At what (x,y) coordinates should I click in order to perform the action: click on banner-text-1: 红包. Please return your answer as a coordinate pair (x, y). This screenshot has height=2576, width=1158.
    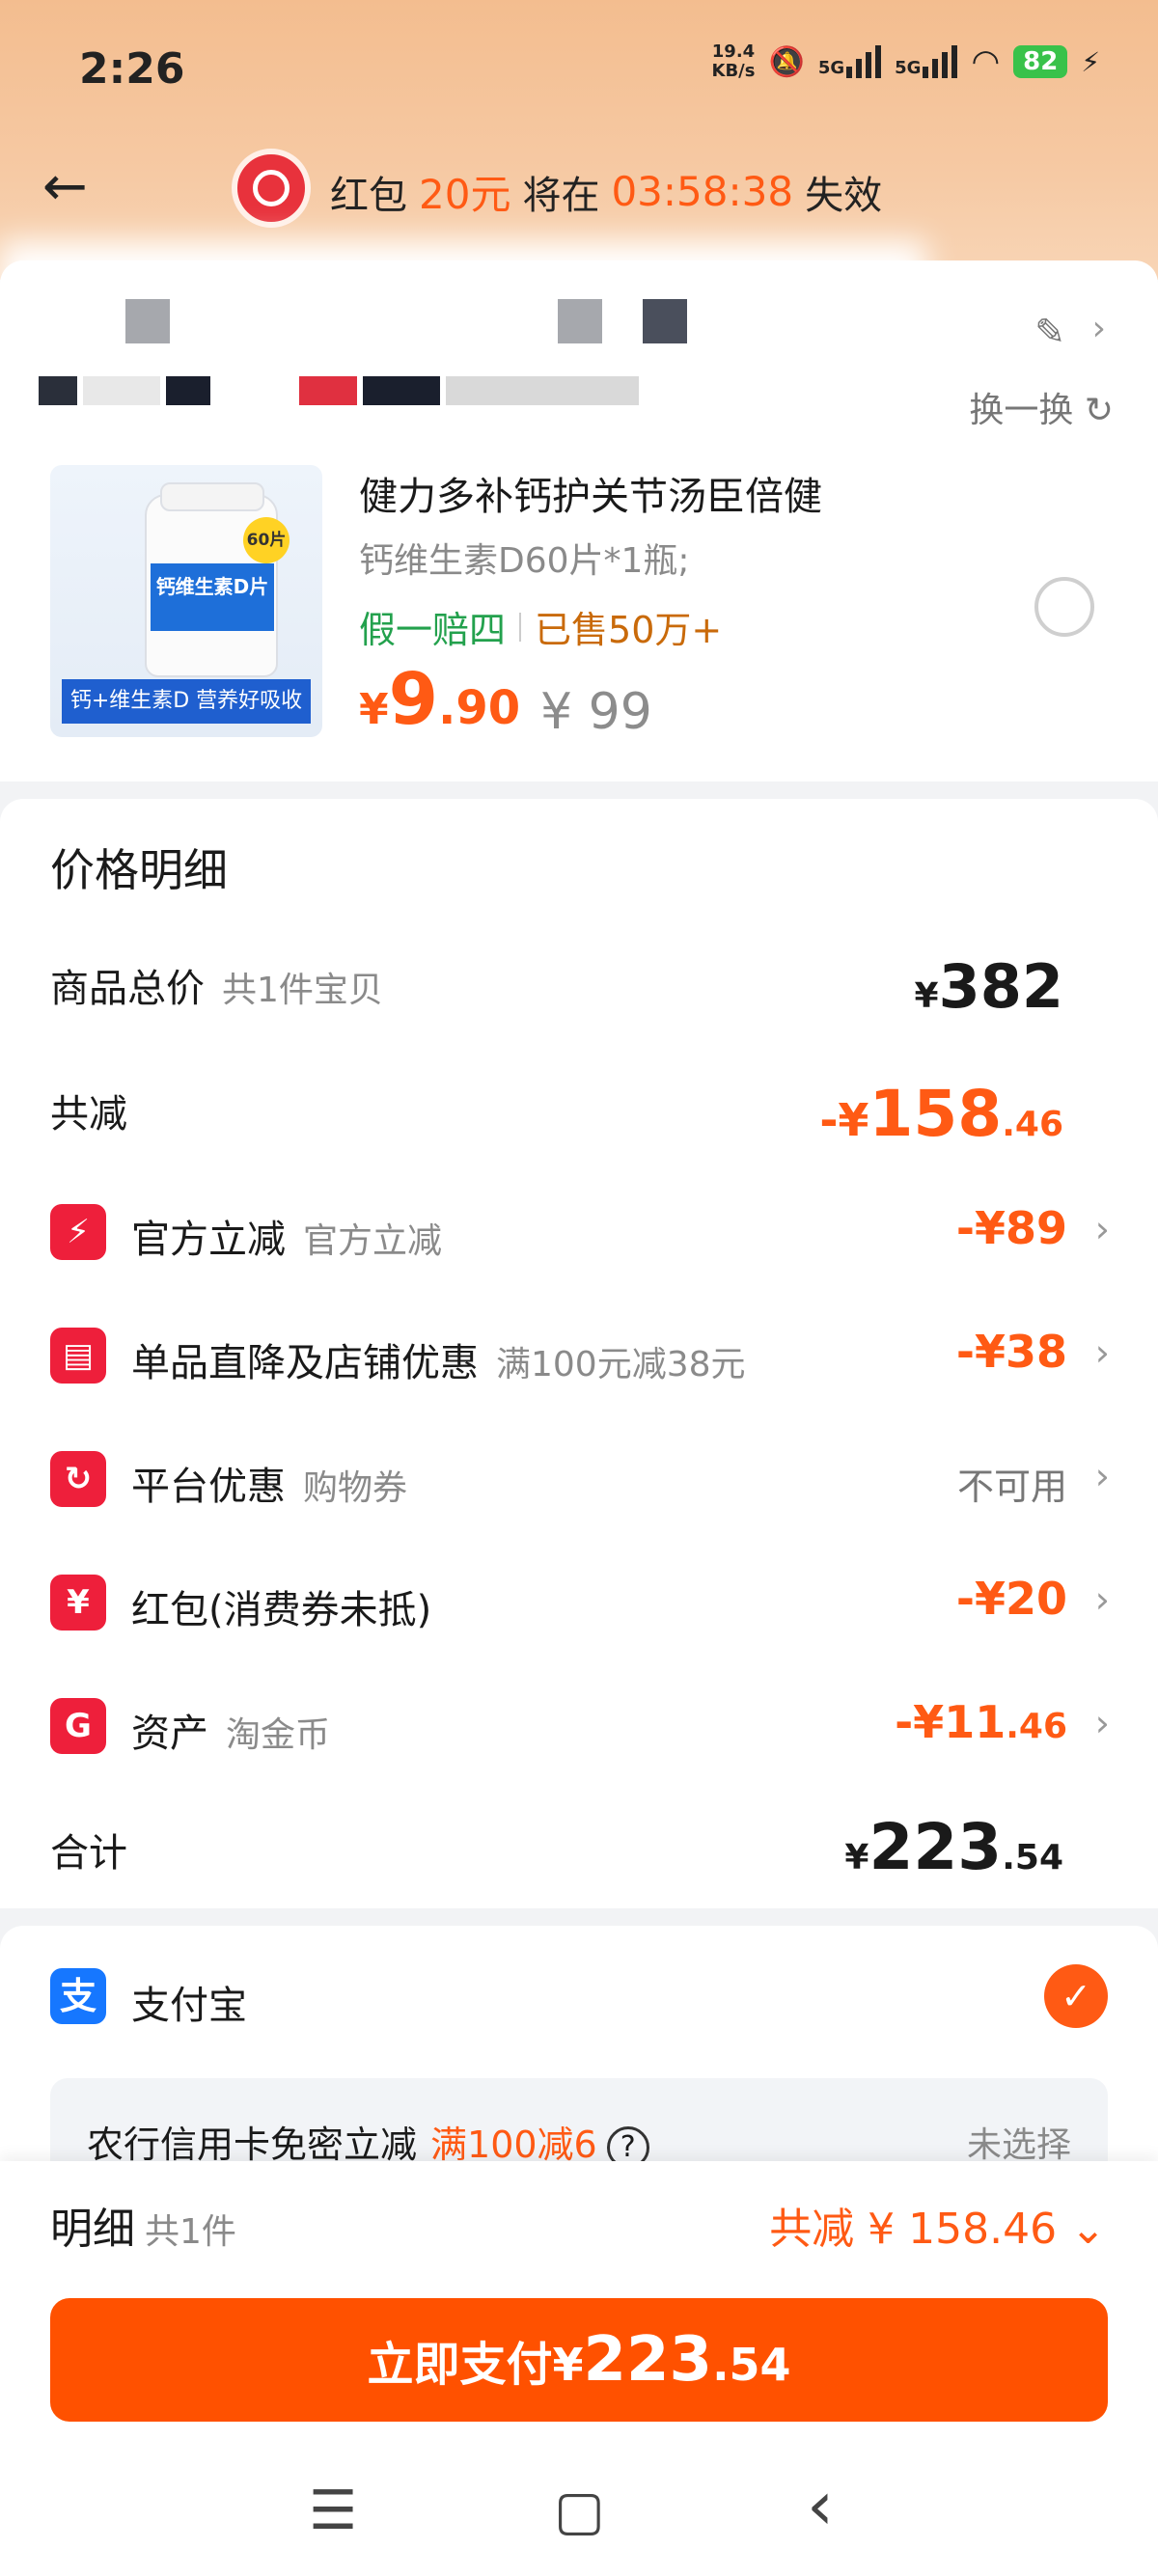
    Looking at the image, I should click on (368, 195).